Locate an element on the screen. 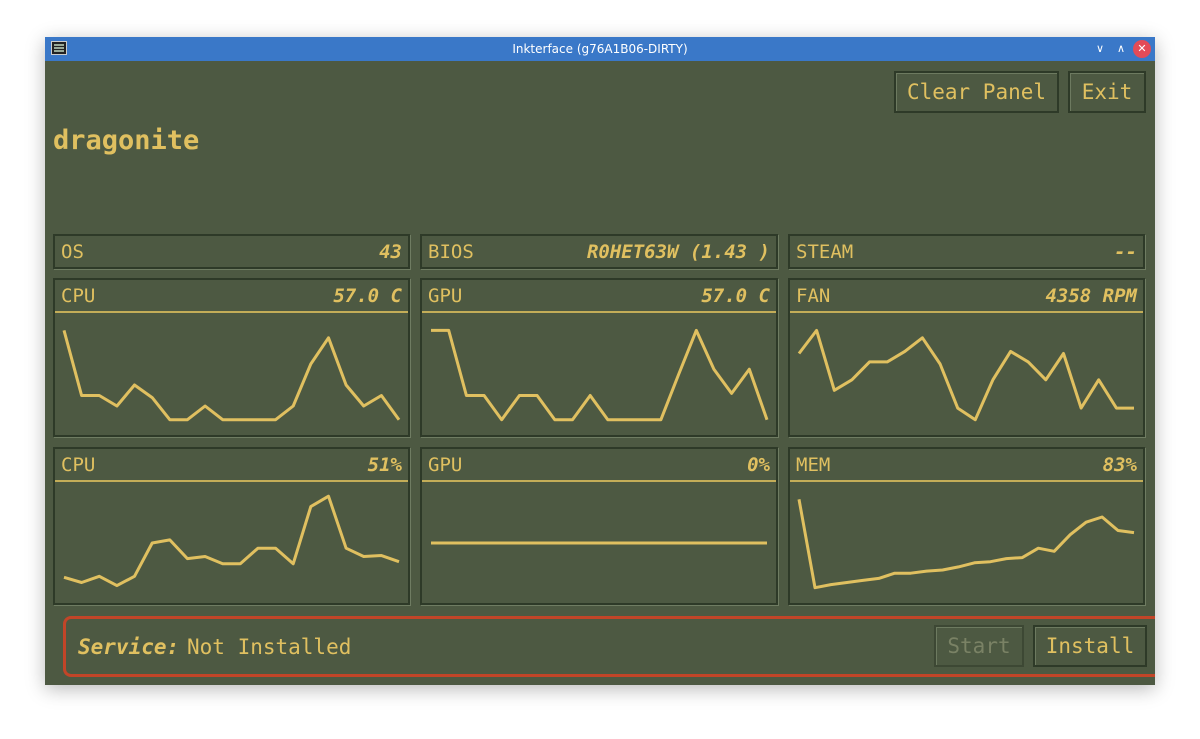 Image resolution: width=1200 pixels, height=739 pixels. gpu-temp-value: 57.0 C is located at coordinates (735, 296).